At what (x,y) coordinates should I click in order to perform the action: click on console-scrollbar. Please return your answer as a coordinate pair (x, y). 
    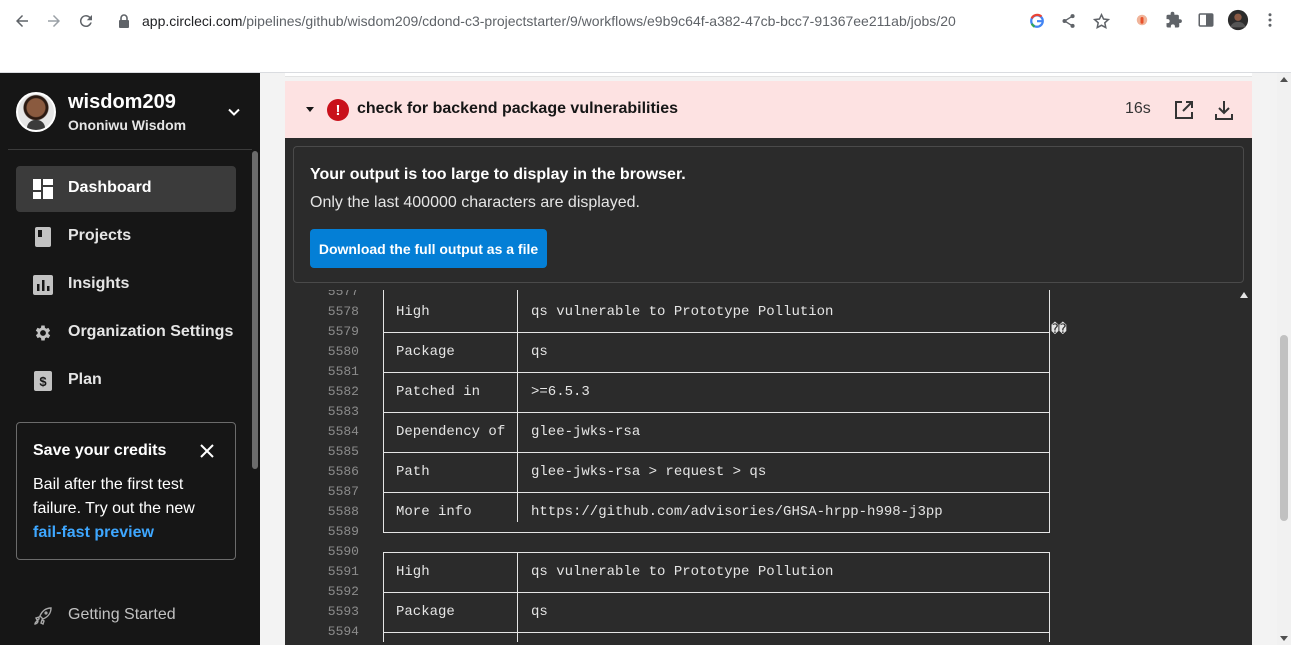
    Looking at the image, I should click on (1244, 467).